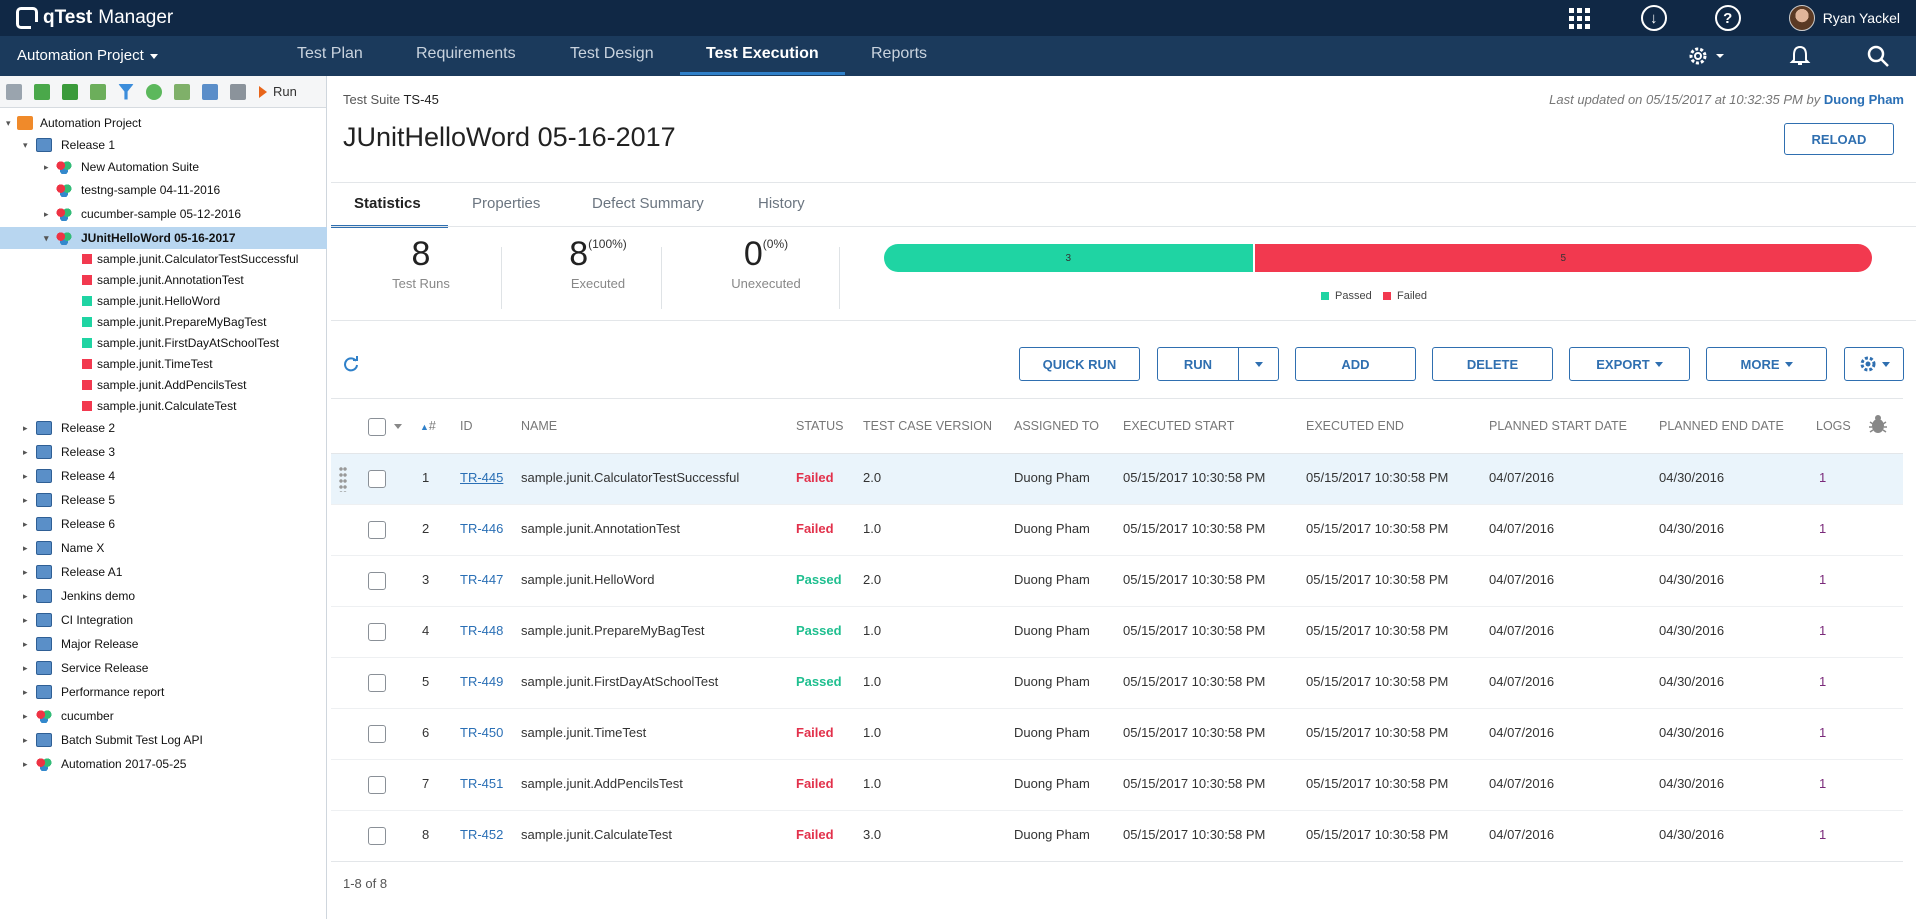 This screenshot has width=1916, height=919. Describe the element at coordinates (1178, 426) in the screenshot. I see `column-header-executed-start: EXECUTED START` at that location.